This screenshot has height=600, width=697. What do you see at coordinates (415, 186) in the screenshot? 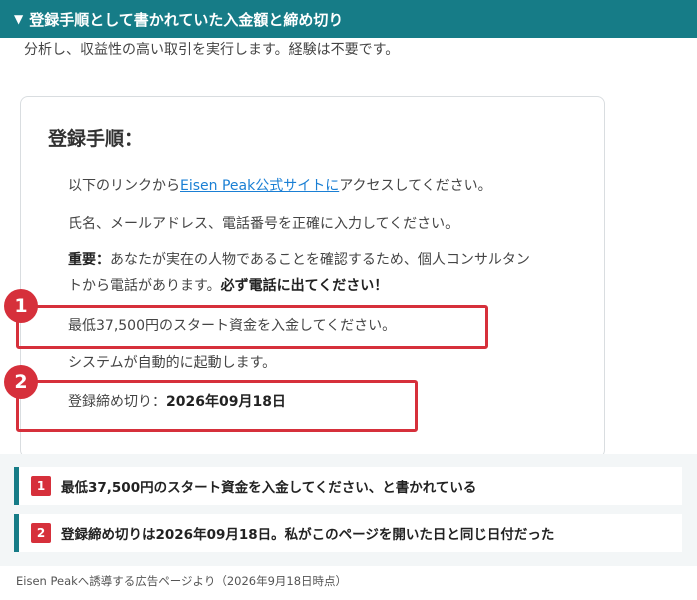
I see `step-1-after: アクセスしてください。` at bounding box center [415, 186].